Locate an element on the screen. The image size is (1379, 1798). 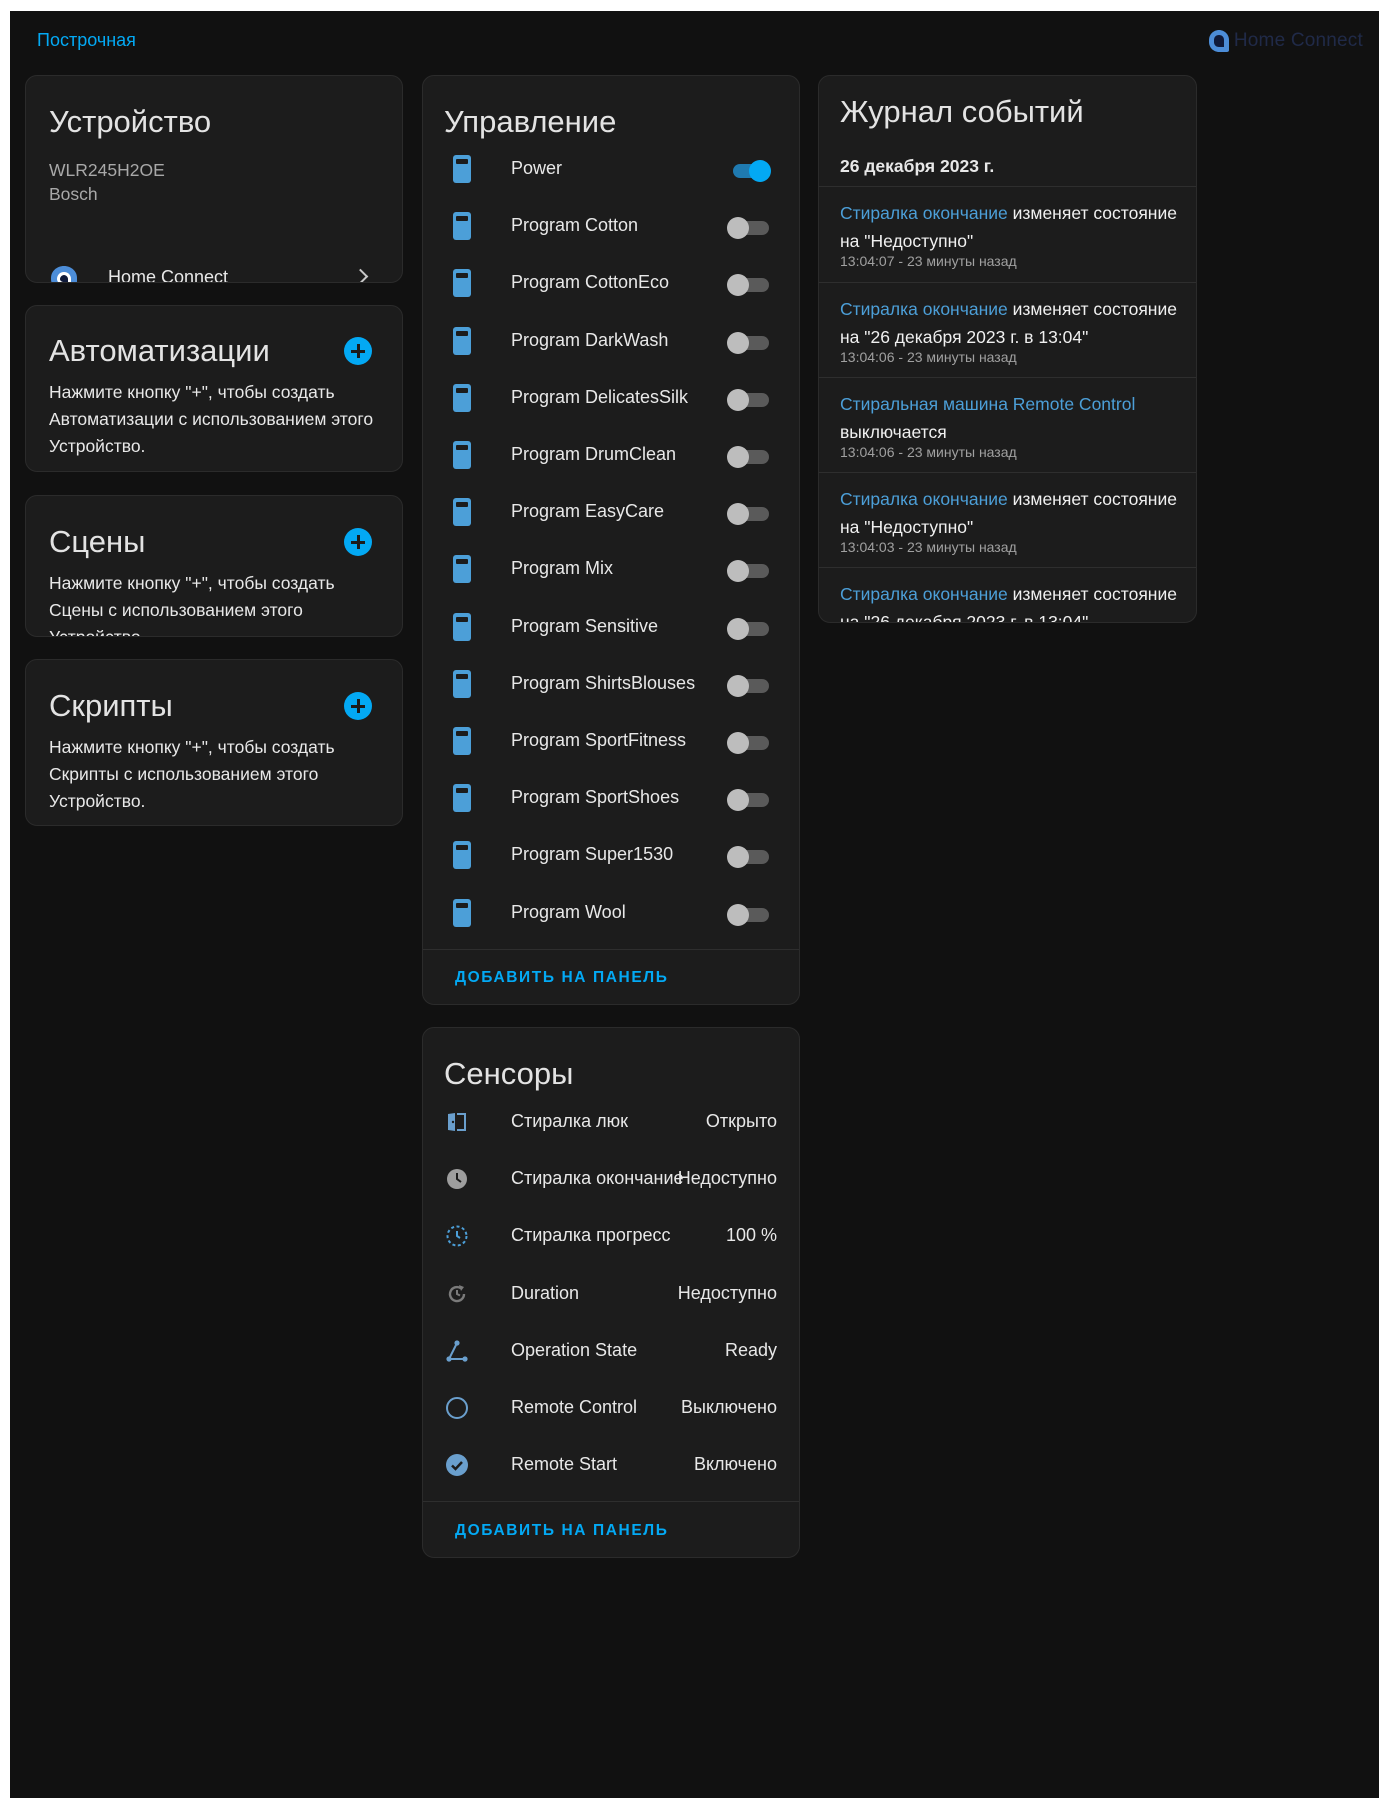
sensor-label: Duration is located at coordinates (545, 1292).